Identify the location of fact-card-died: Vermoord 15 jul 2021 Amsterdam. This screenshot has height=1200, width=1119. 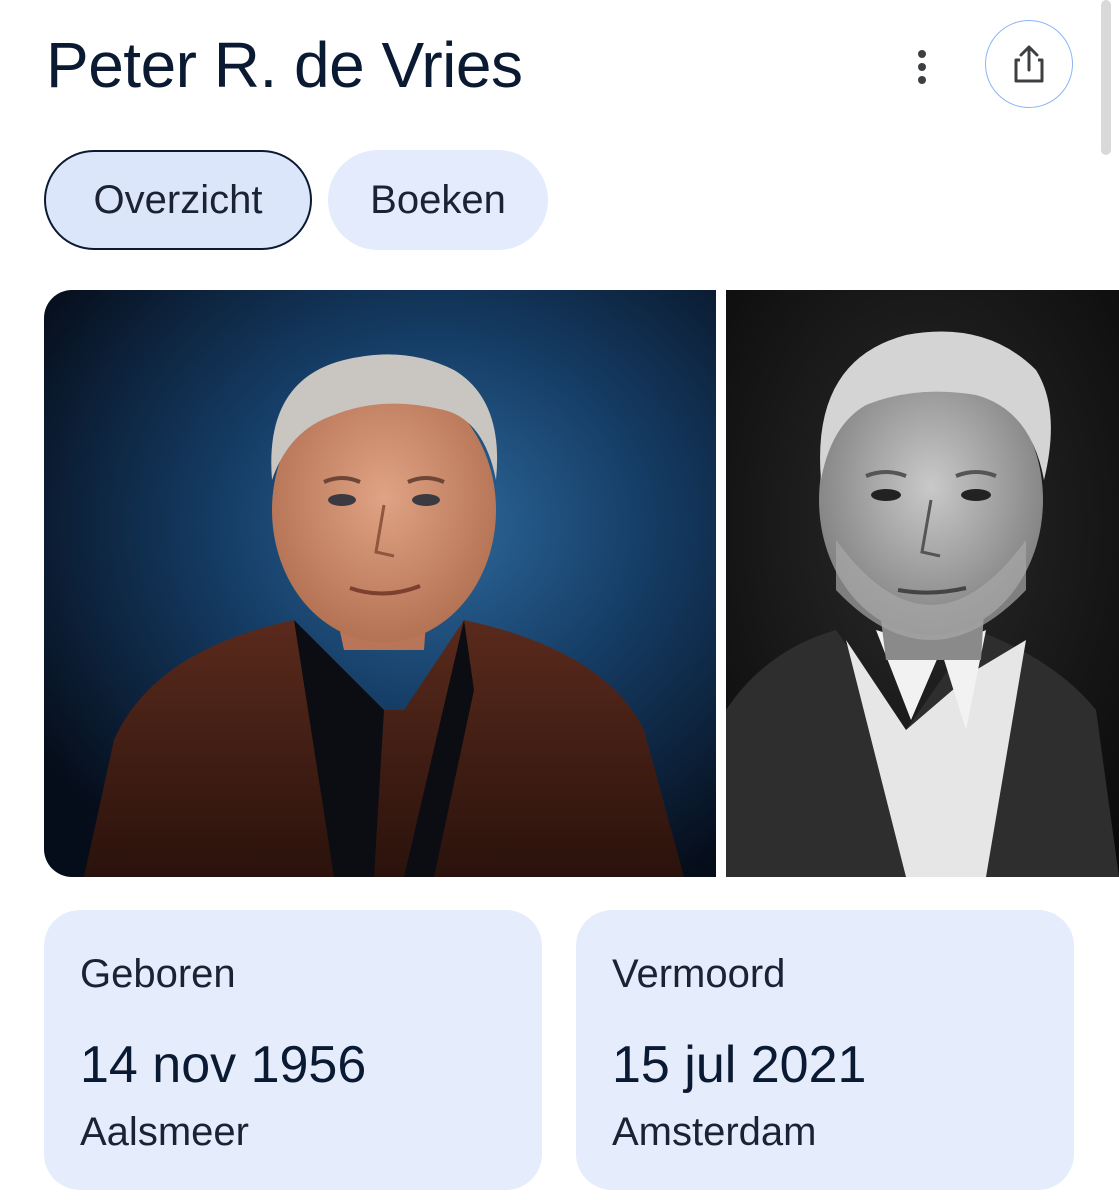
(825, 1050).